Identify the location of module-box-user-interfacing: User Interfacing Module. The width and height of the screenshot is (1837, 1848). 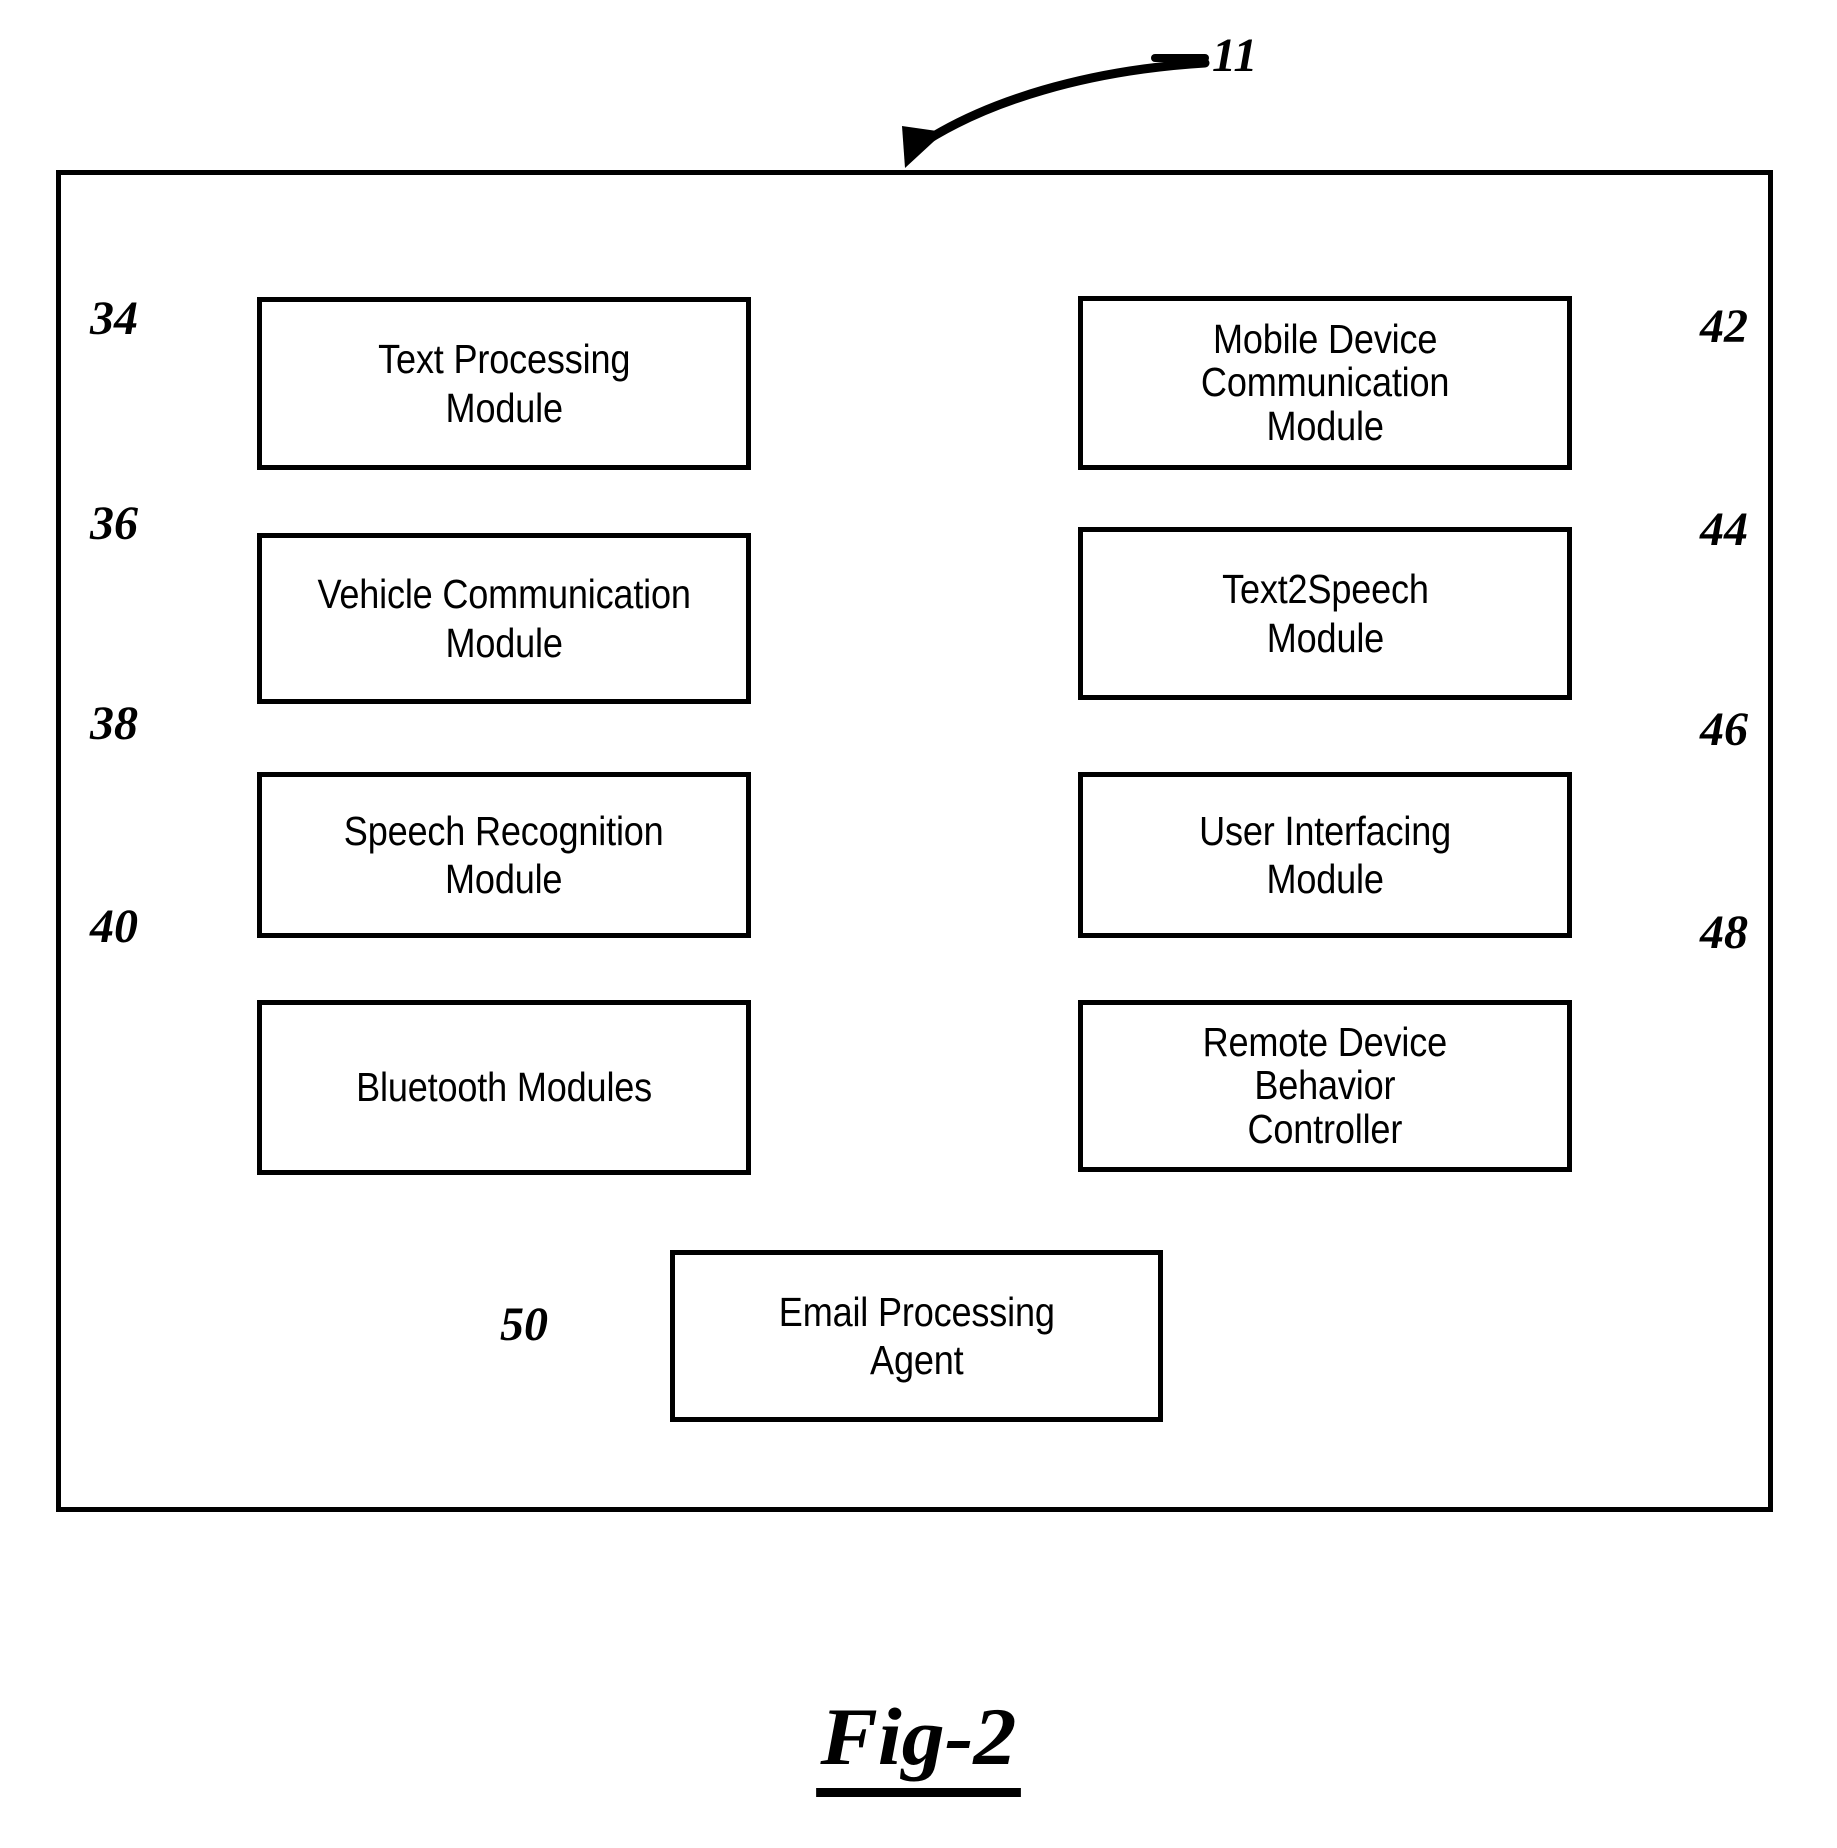
(1325, 855).